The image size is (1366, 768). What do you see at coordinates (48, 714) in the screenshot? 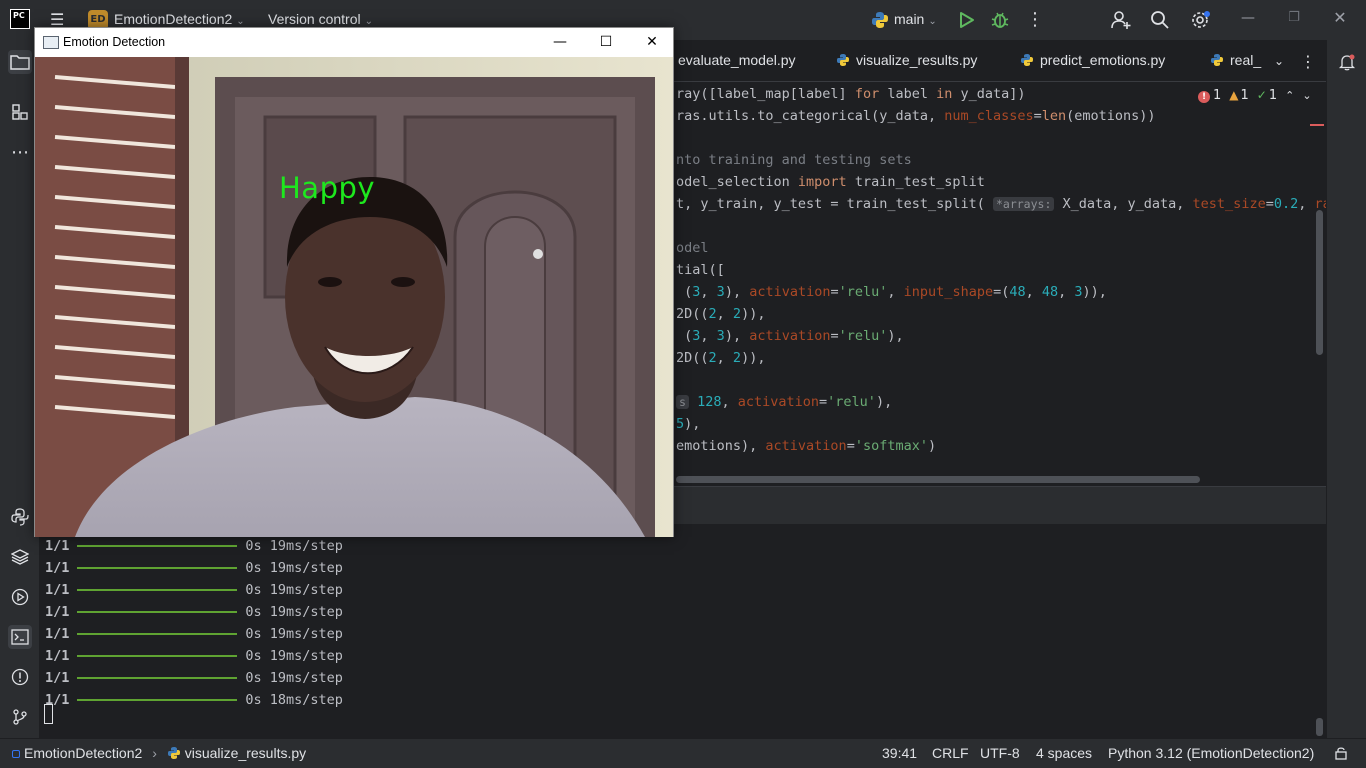
I see `terminal-cursor` at bounding box center [48, 714].